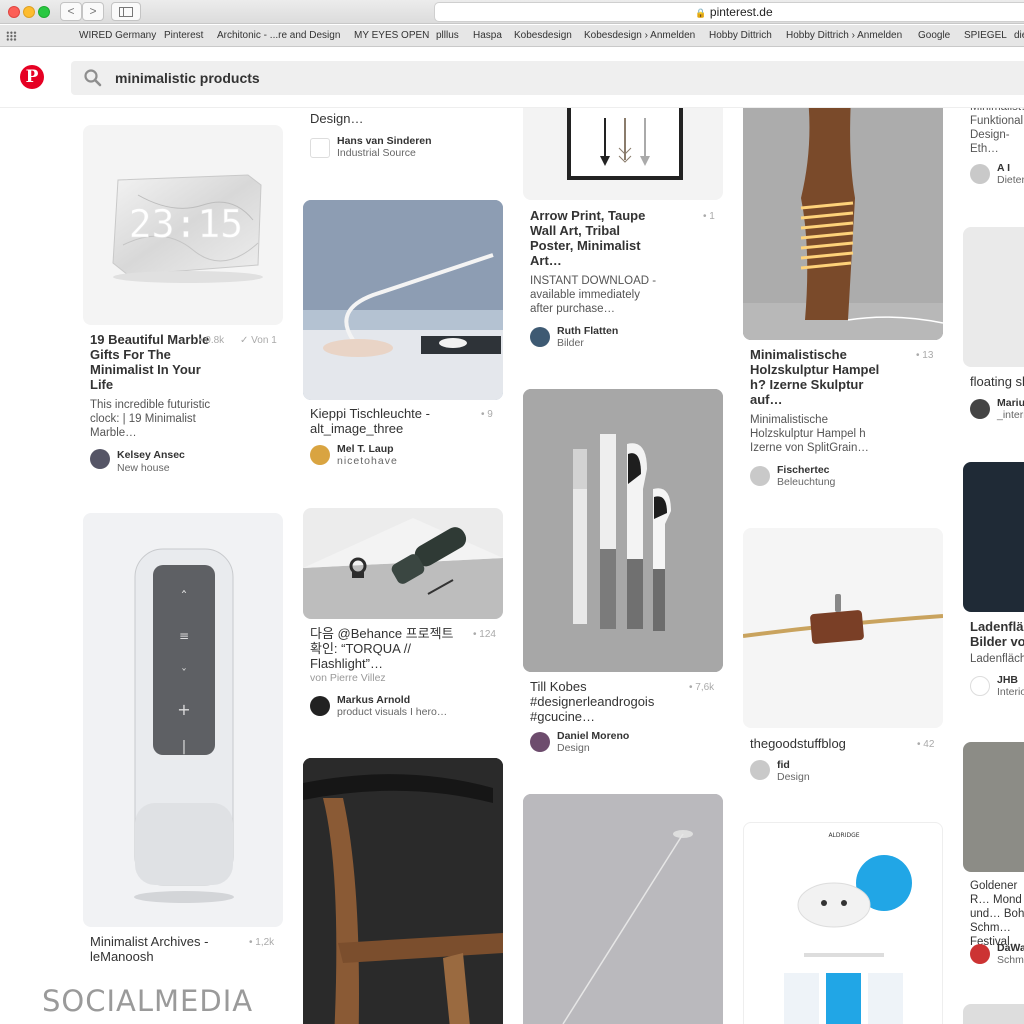 Image resolution: width=1024 pixels, height=1024 pixels. Describe the element at coordinates (44, 12) in the screenshot. I see `zoom-window-icon` at that location.